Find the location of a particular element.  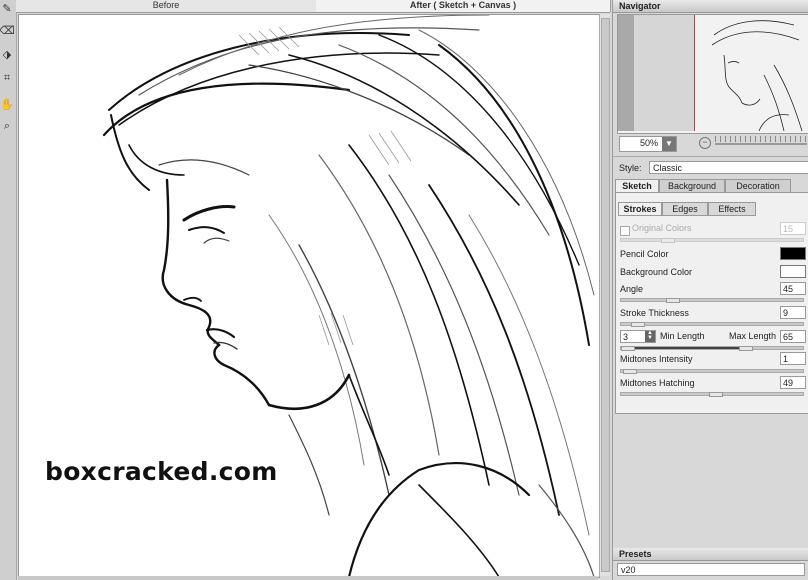

style-row: Style: Classic is located at coordinates (712, 168).